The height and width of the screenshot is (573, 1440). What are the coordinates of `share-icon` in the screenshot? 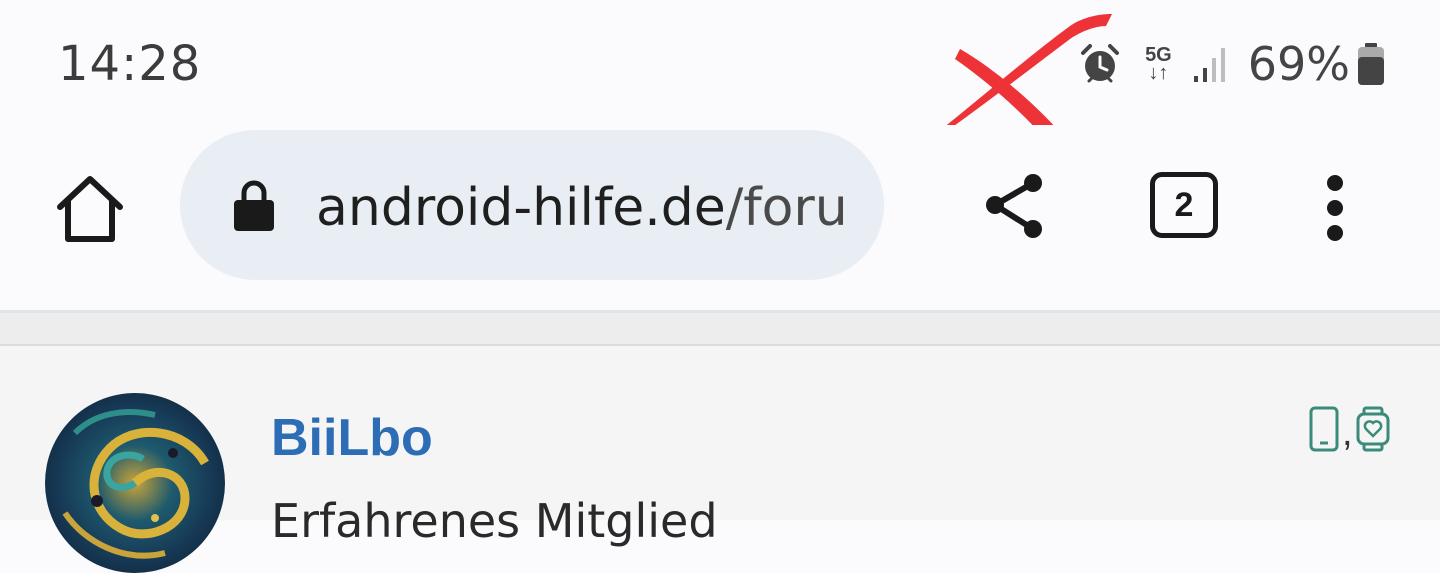 It's located at (1014, 206).